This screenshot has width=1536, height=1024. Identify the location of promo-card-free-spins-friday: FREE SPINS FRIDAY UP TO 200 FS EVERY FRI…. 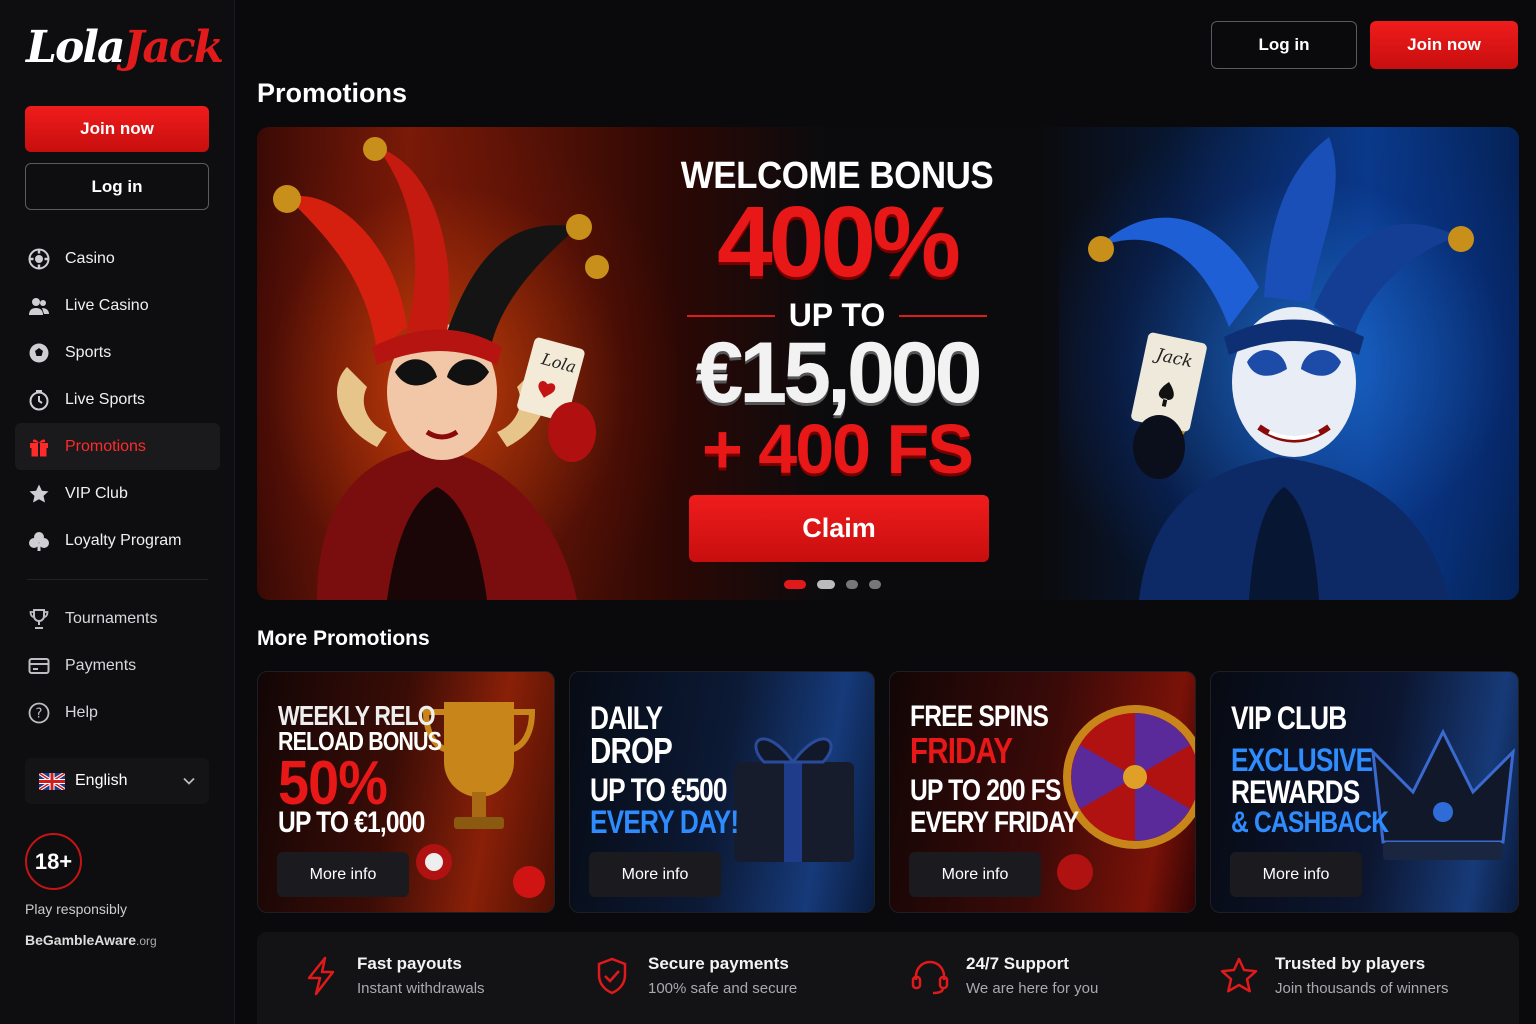
(1042, 792).